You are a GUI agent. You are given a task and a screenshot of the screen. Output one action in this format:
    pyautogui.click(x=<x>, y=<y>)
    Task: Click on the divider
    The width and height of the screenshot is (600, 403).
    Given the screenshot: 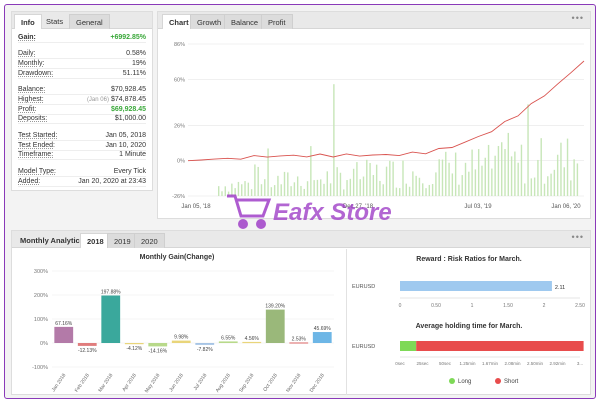 What is the action you would take?
    pyautogui.click(x=346, y=322)
    